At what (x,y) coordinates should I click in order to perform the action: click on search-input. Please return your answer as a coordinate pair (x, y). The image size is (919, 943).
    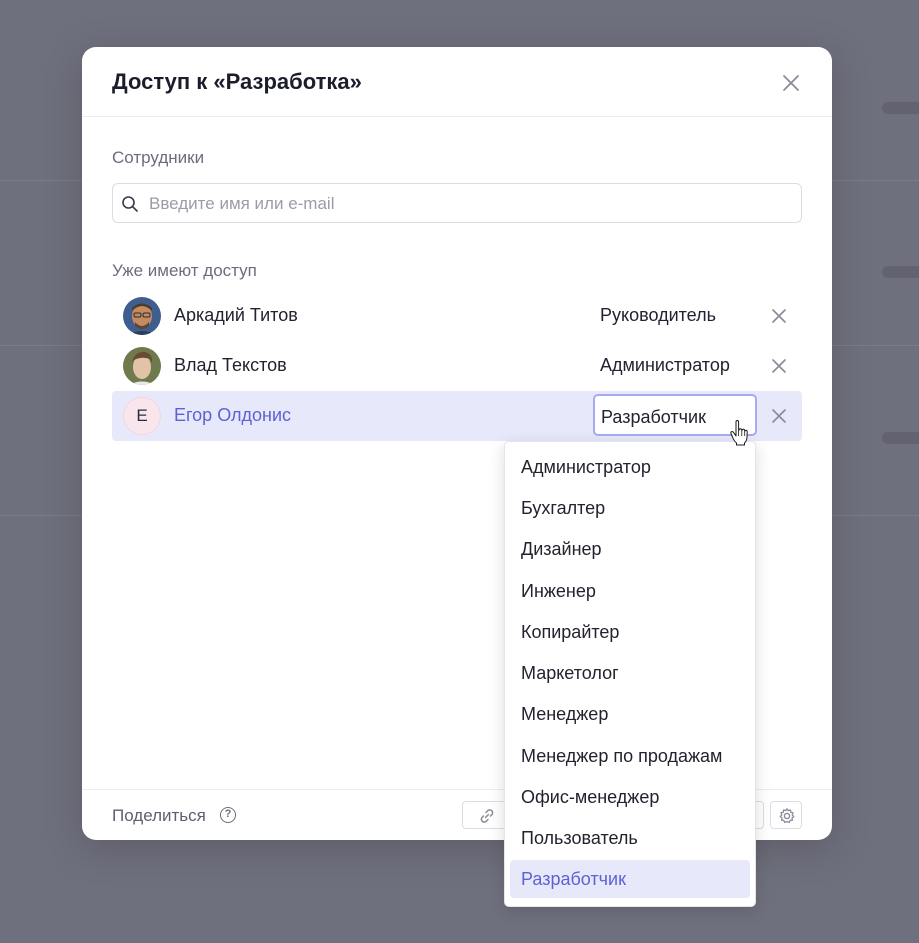
    Looking at the image, I should click on (469, 204).